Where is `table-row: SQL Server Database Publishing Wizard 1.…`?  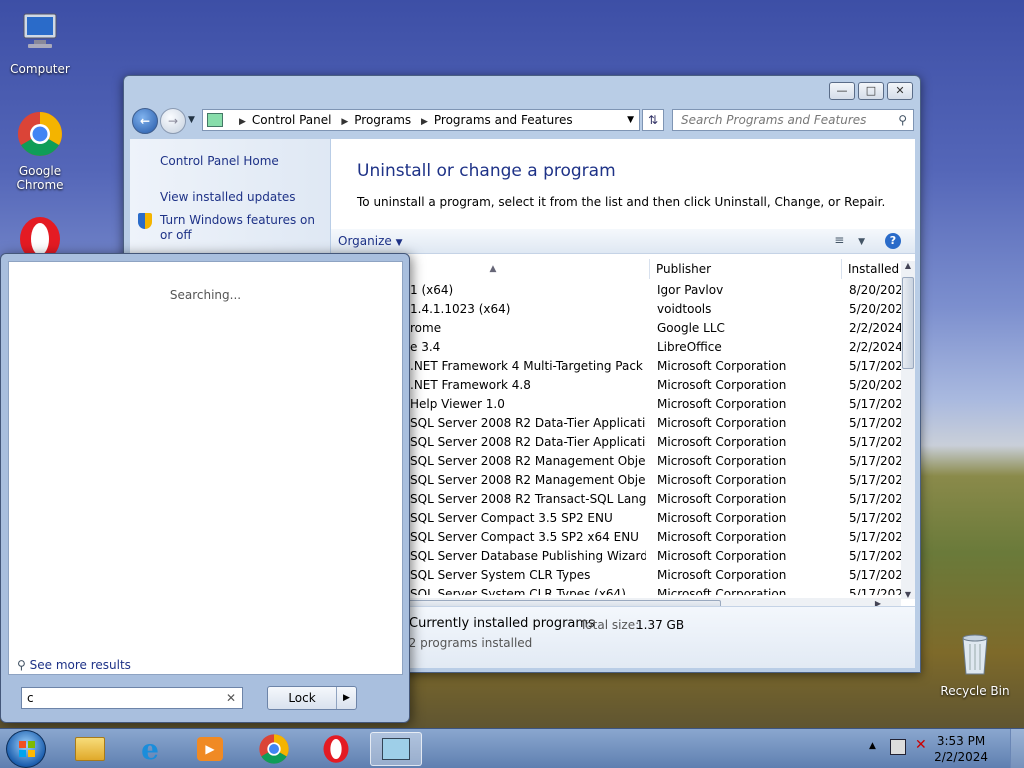
table-row: SQL Server Database Publishing Wizard 1.… is located at coordinates (617, 556).